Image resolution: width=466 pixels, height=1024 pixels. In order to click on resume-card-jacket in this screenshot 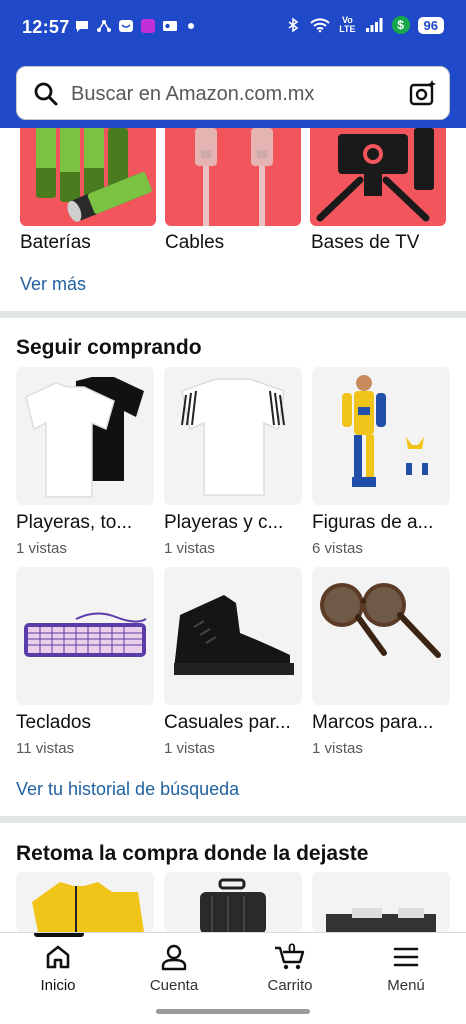, I will do `click(85, 902)`.